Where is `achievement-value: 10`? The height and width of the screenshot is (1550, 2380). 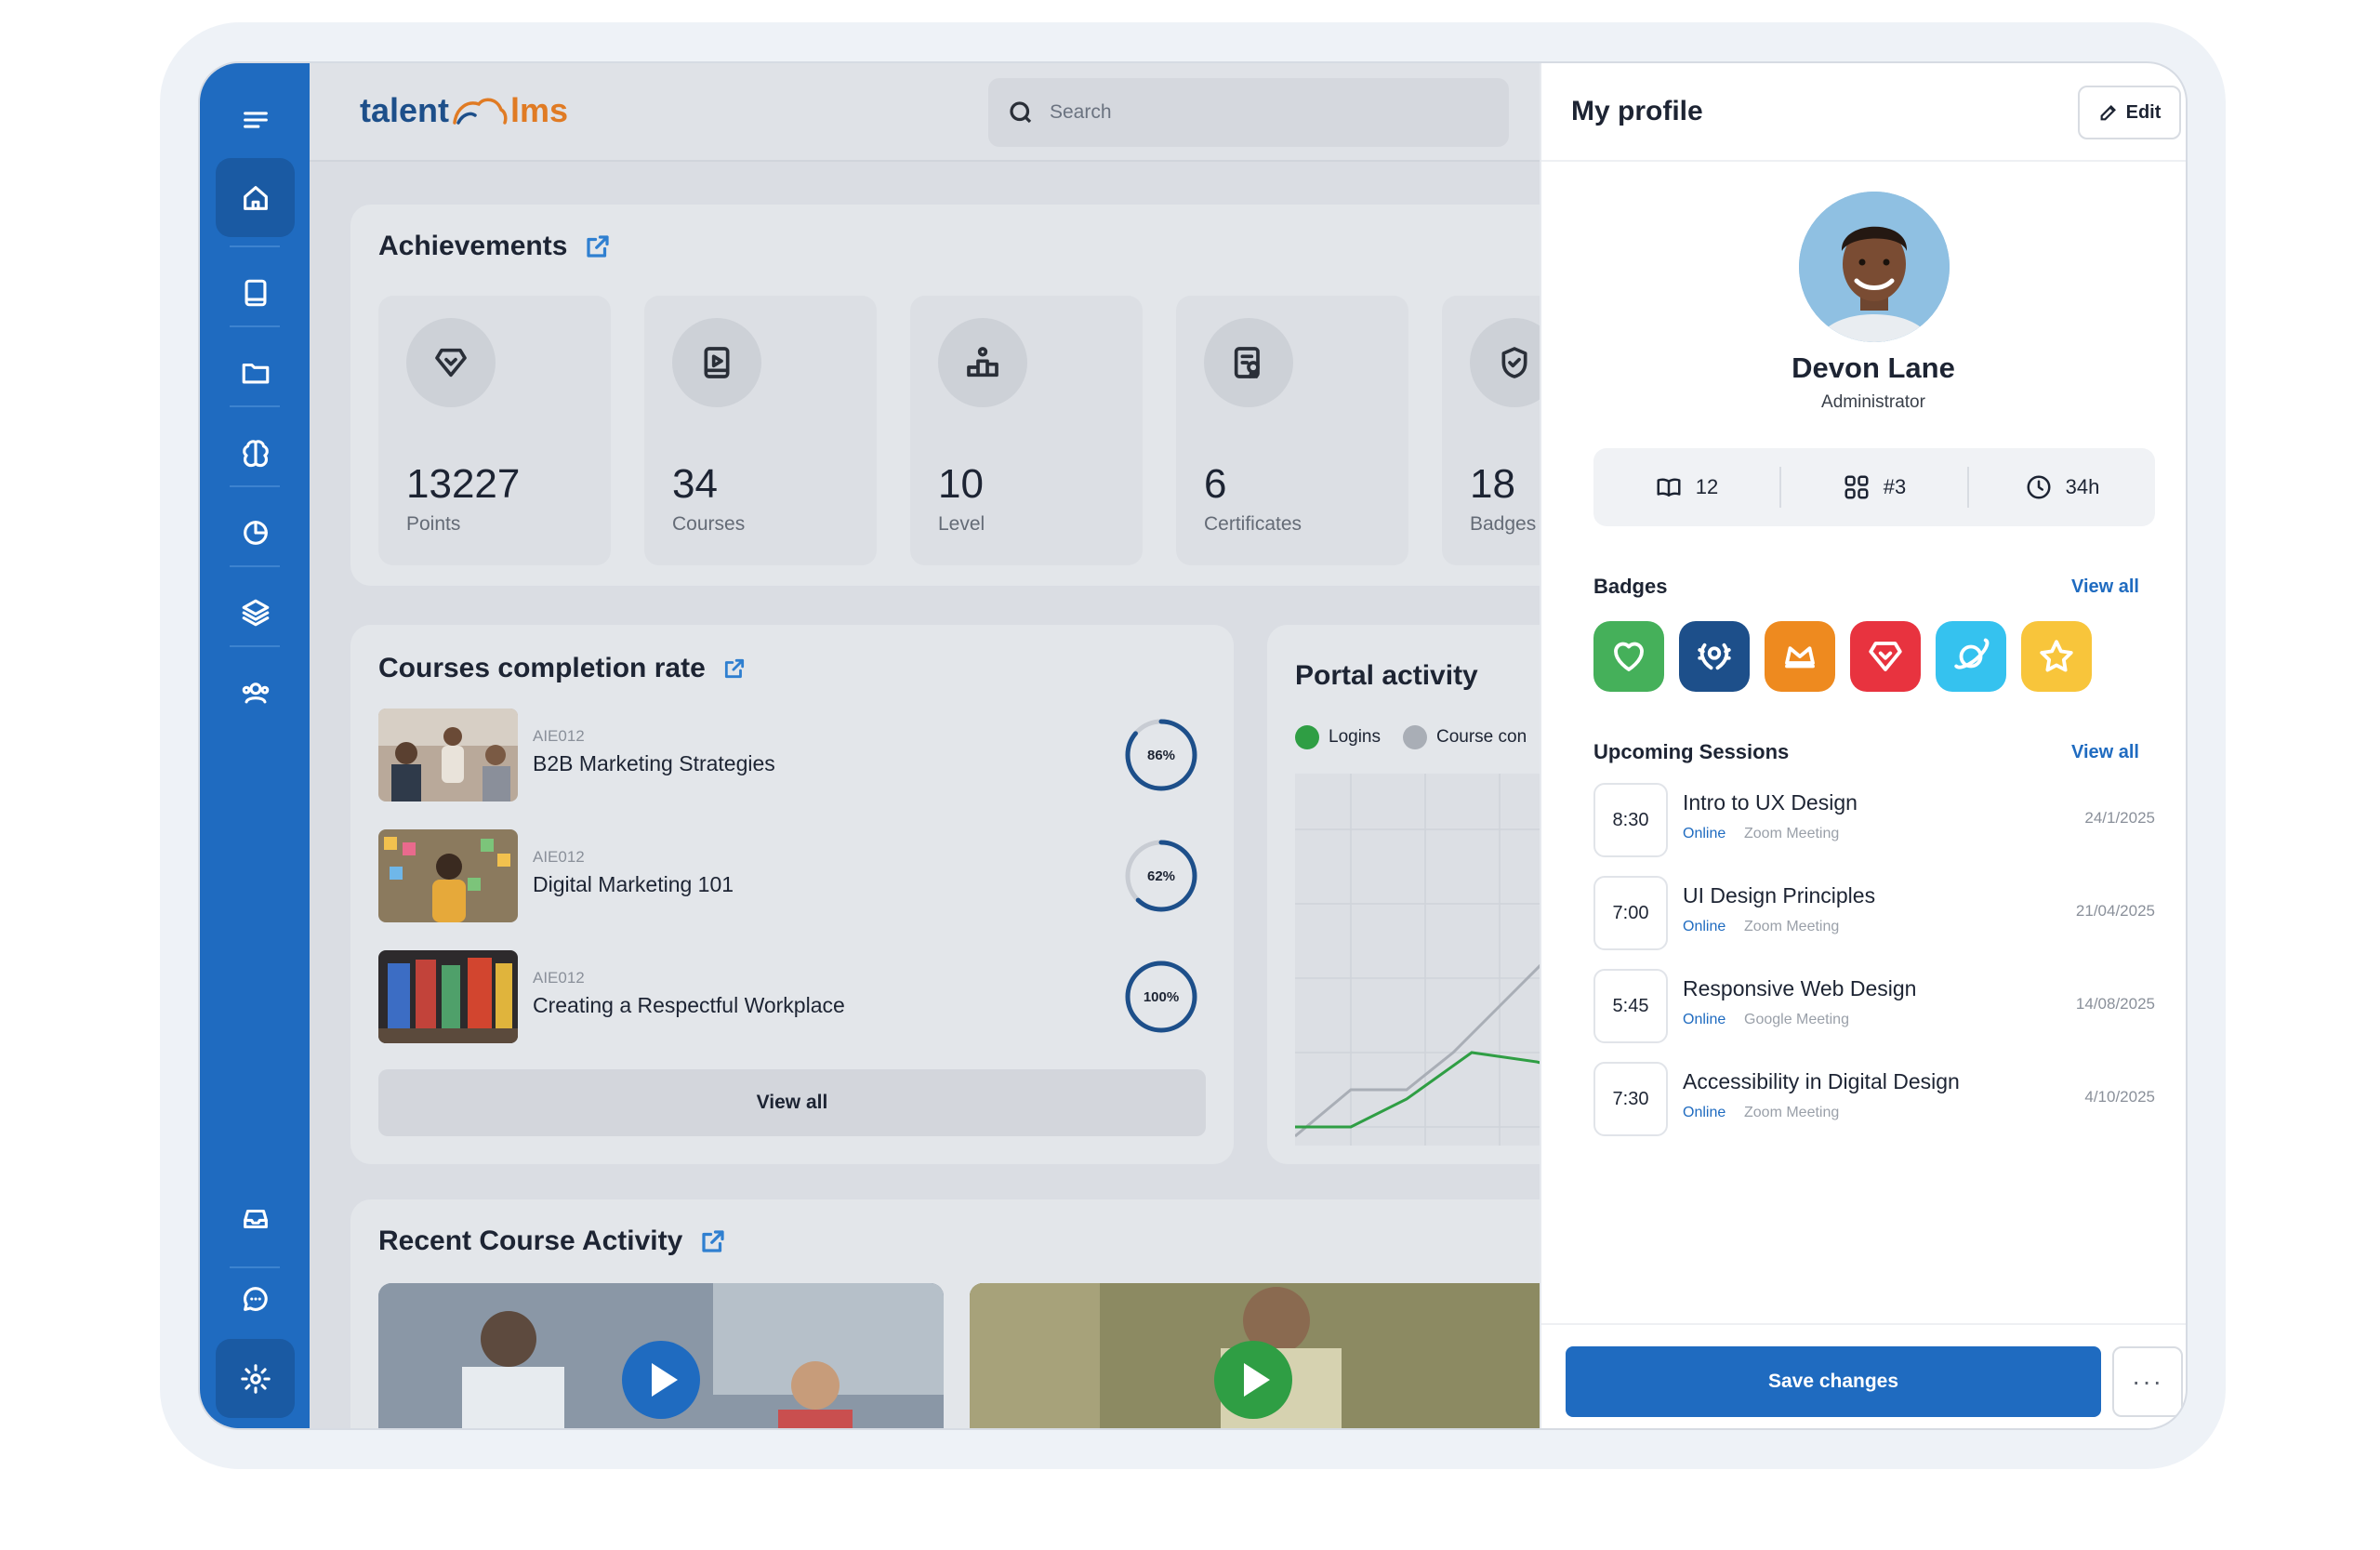
achievement-value: 10 is located at coordinates (961, 484).